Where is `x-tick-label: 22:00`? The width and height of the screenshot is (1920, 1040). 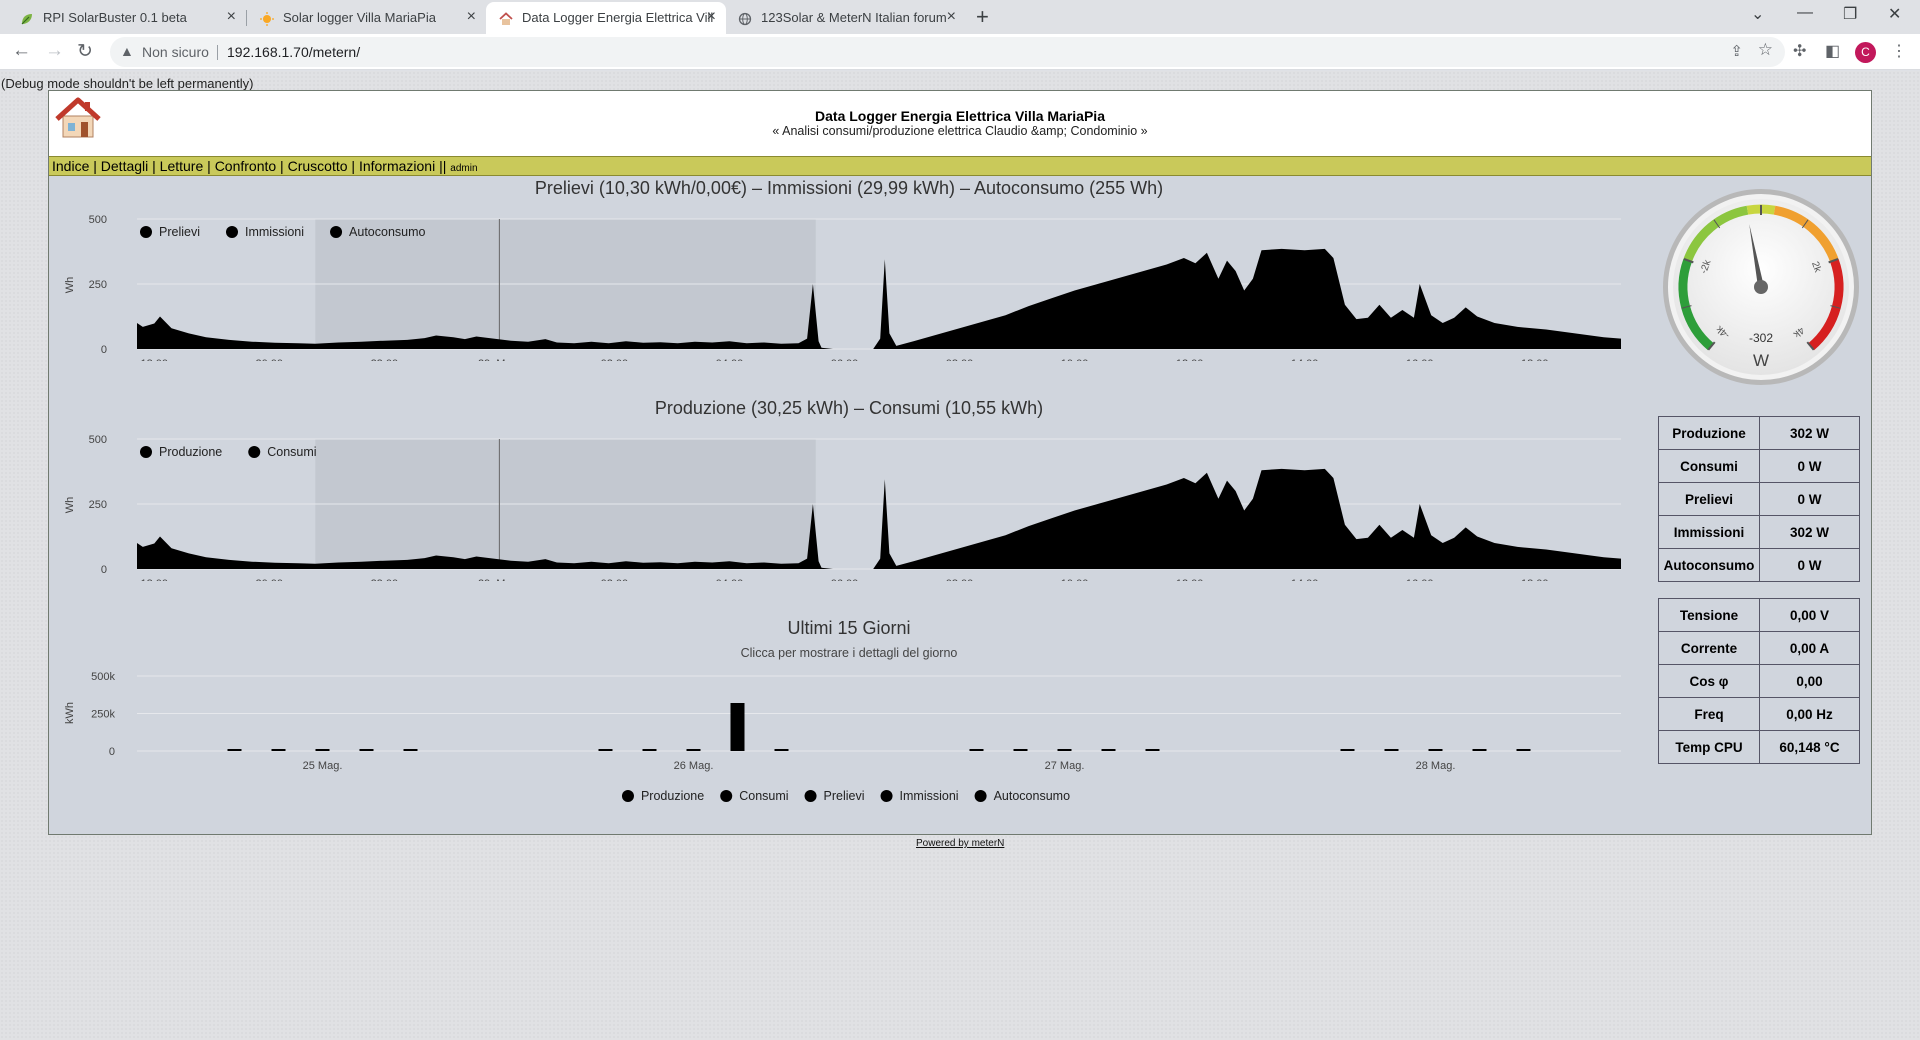 x-tick-label: 22:00 is located at coordinates (385, 579).